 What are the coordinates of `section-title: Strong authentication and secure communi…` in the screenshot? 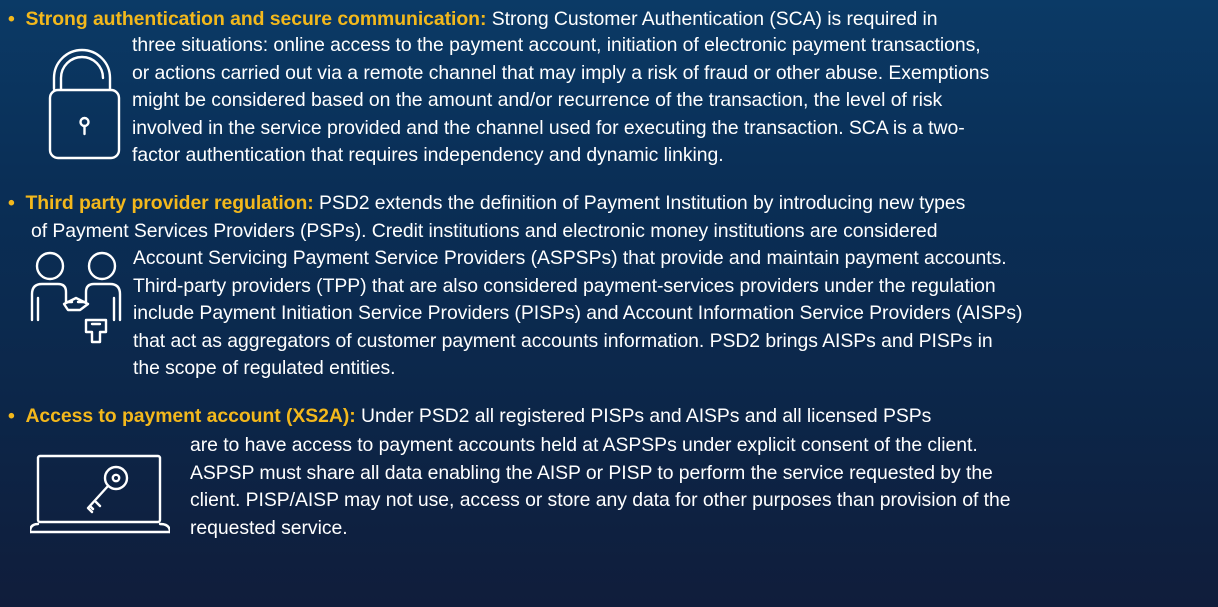 It's located at (256, 19).